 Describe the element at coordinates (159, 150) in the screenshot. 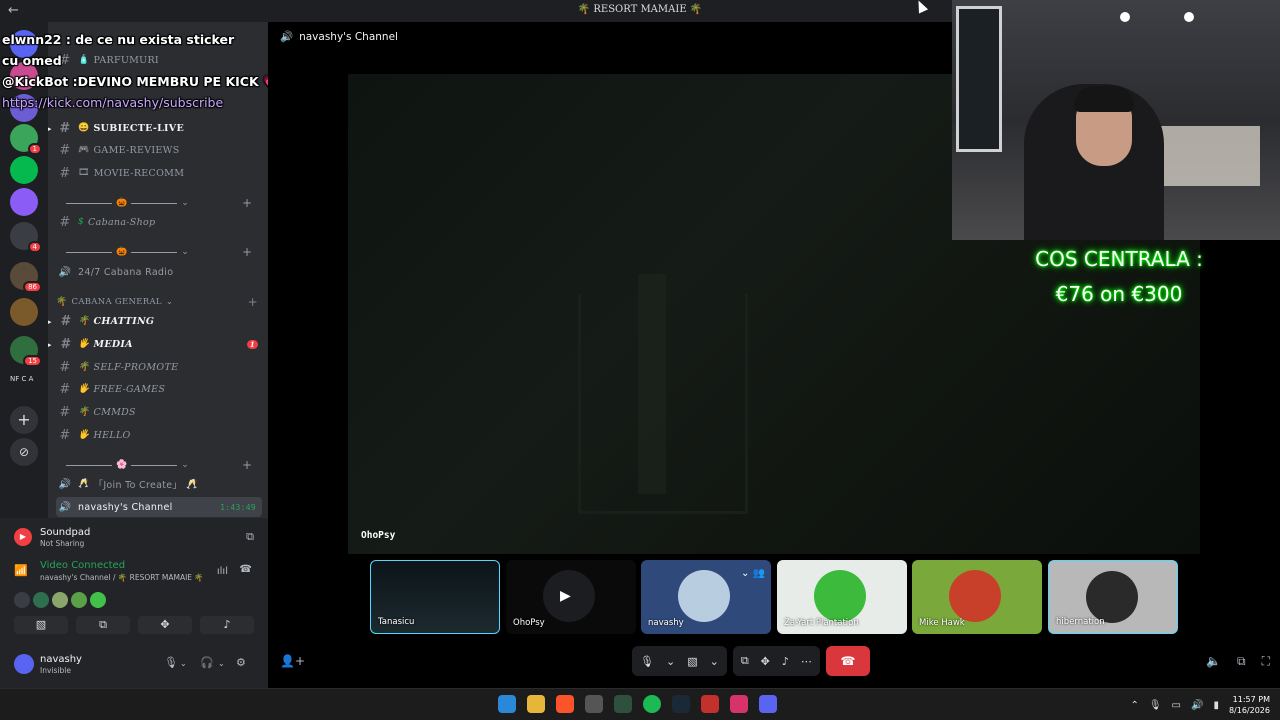

I see `channel-game-reviews: # 🎮 GAME-REVIEWS` at that location.